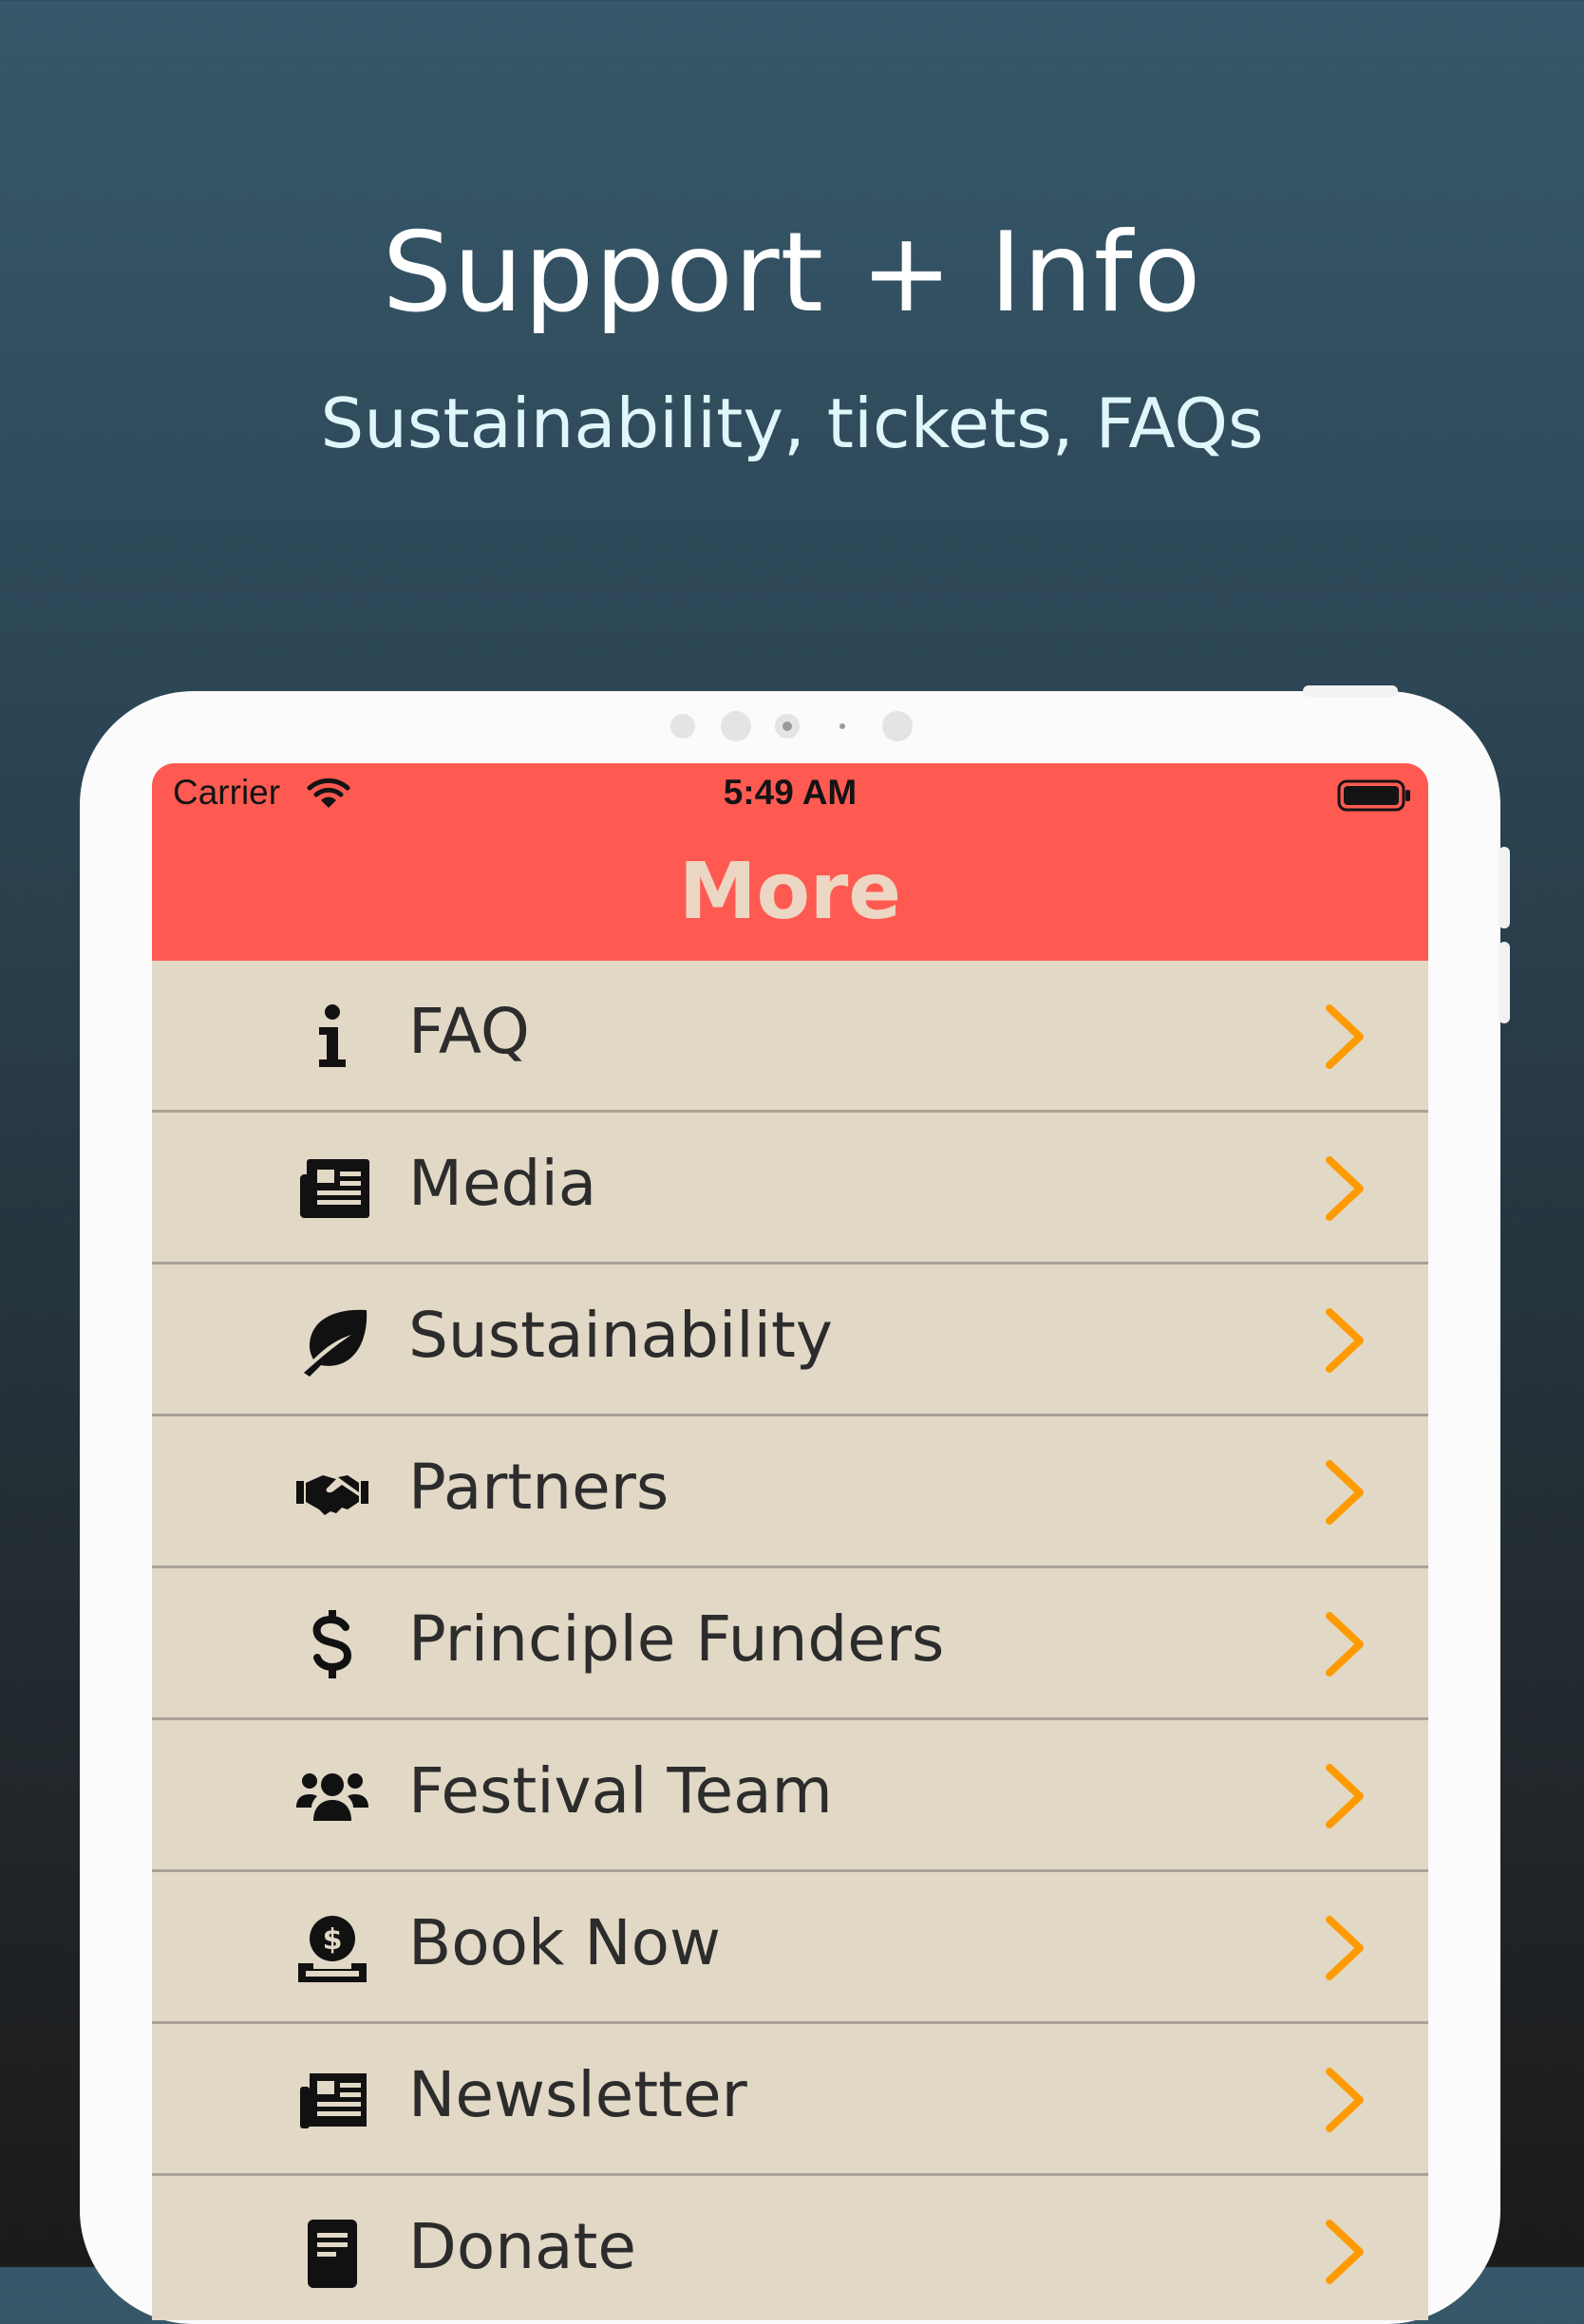 The width and height of the screenshot is (1584, 2324). I want to click on menu-item-label: Festival Team, so click(620, 1790).